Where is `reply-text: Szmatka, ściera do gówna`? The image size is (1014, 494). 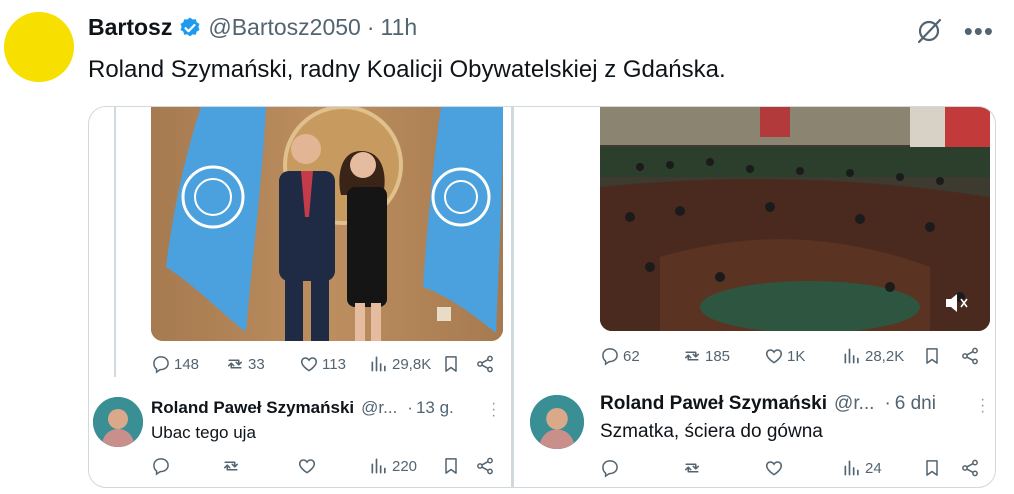
reply-text: Szmatka, ściera do gówna is located at coordinates (711, 431).